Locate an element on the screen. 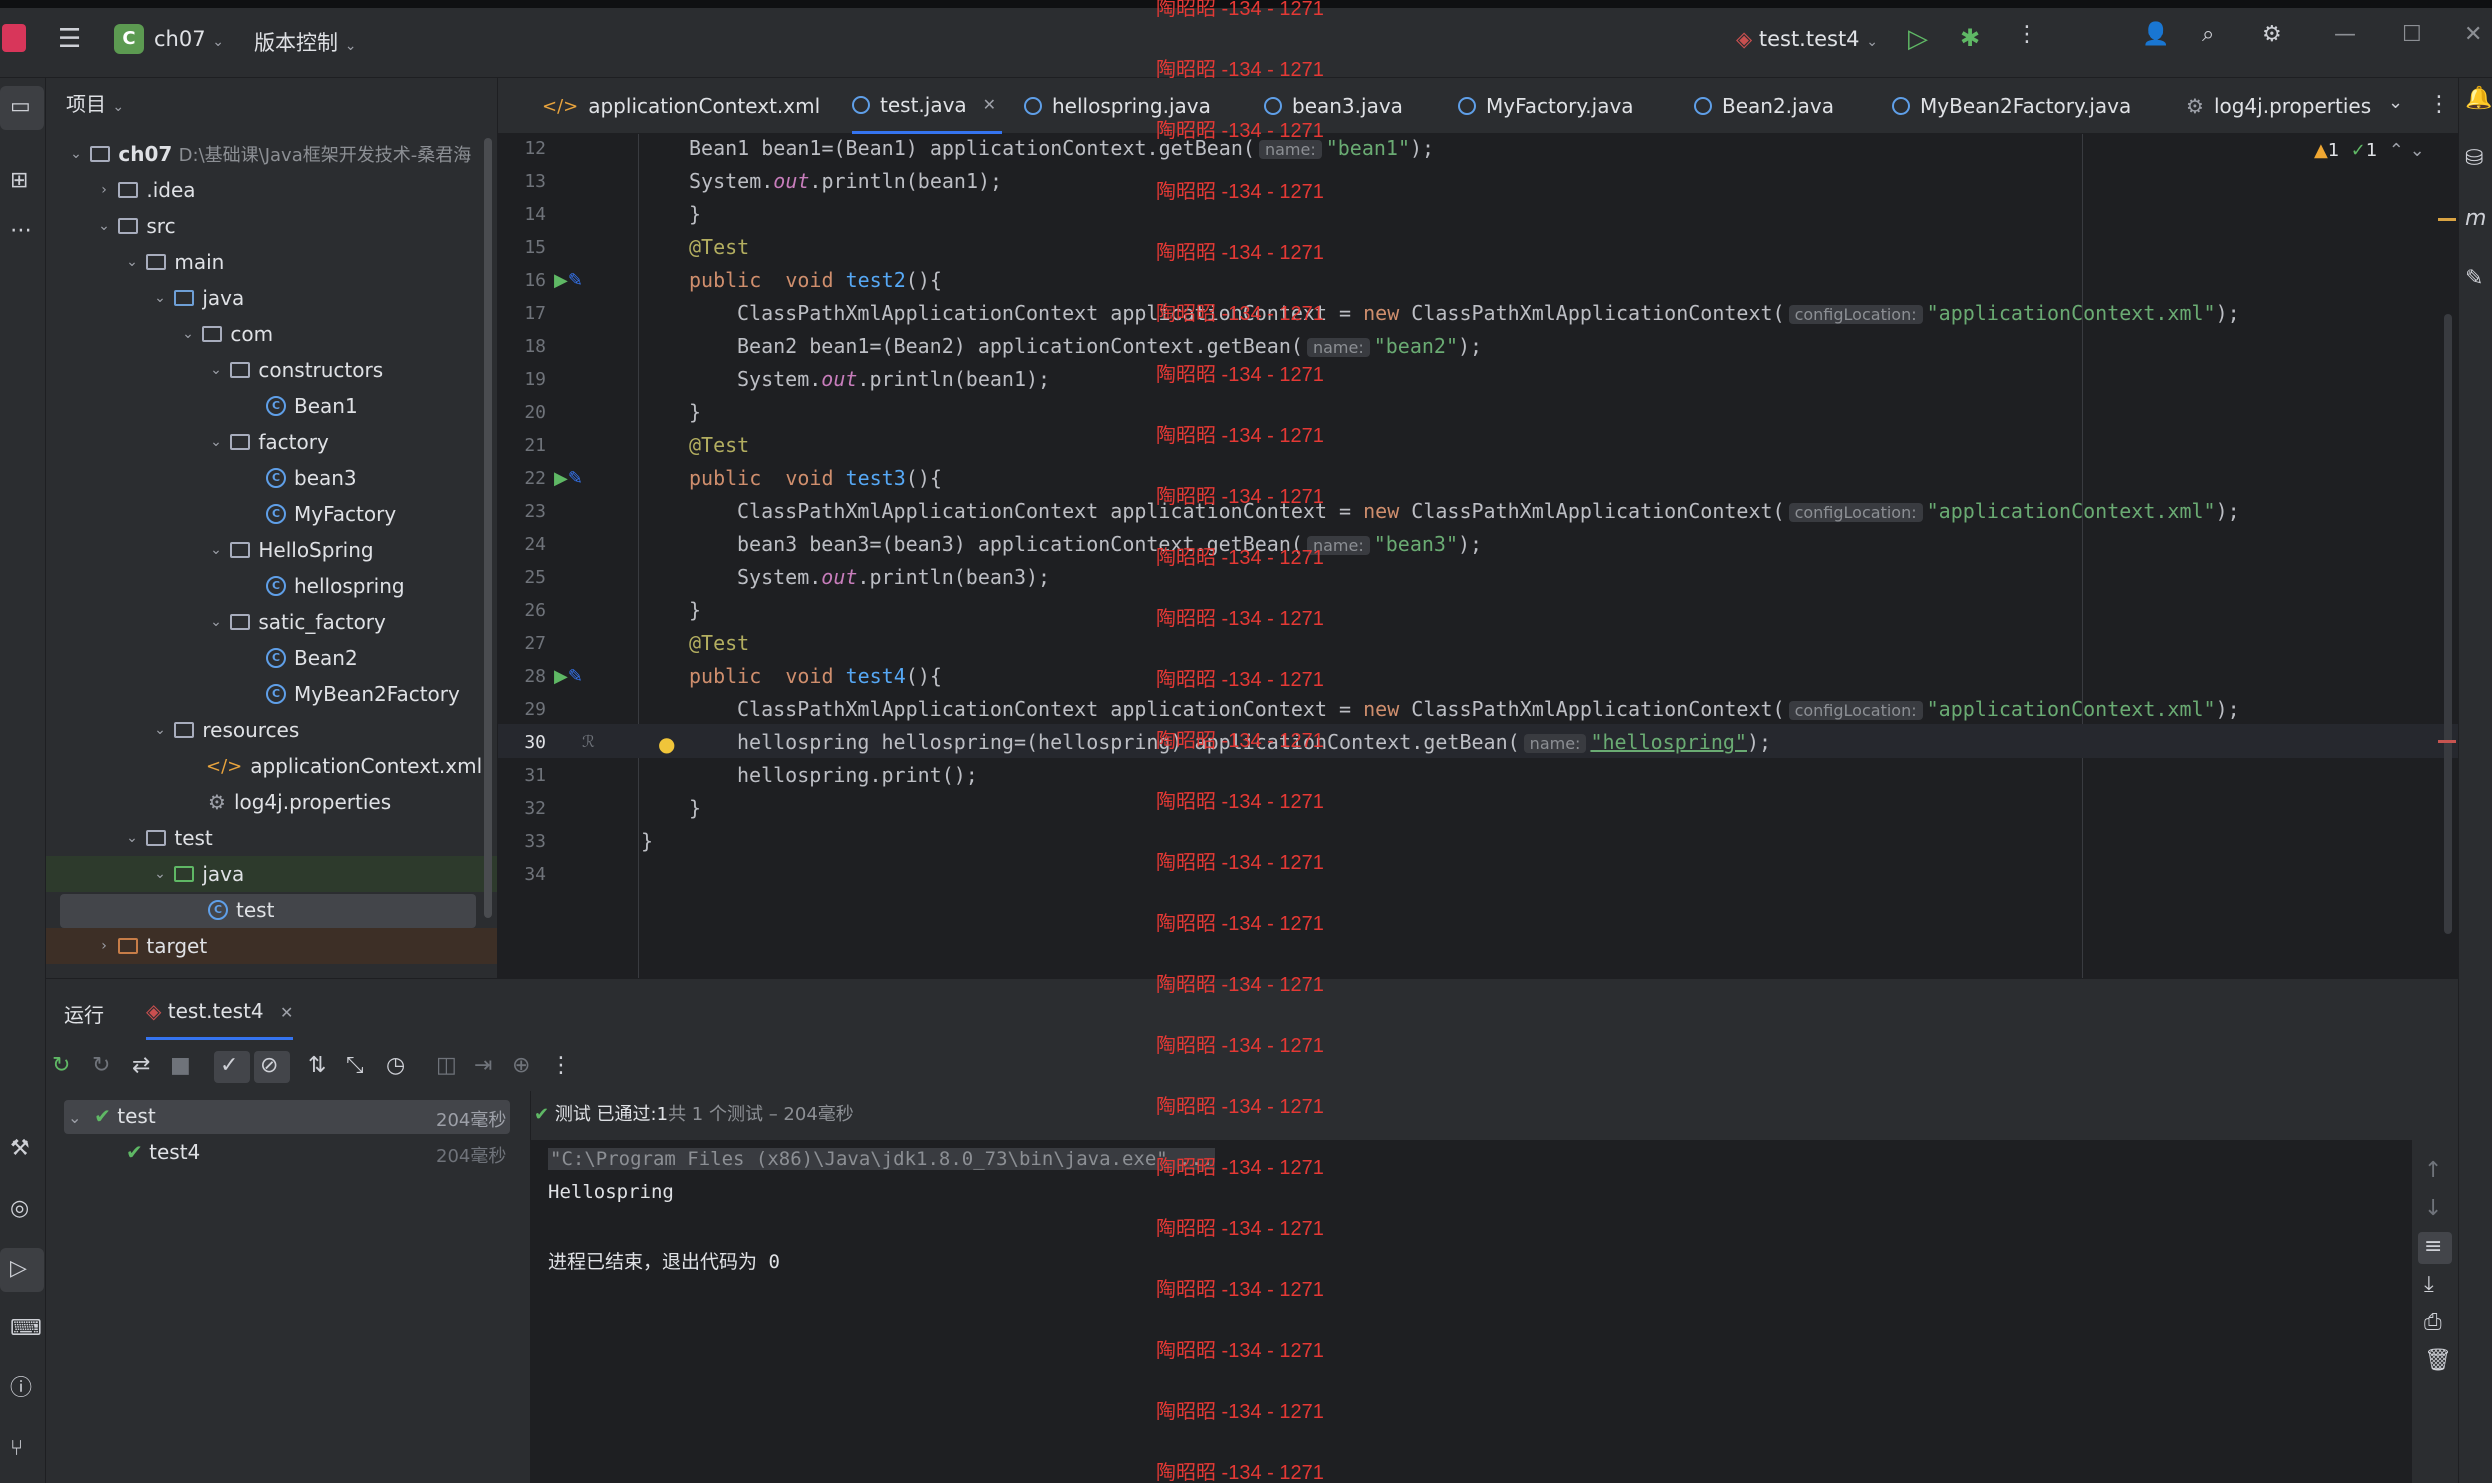 Image resolution: width=2492 pixels, height=1483 pixels. tab-log4j-properties: ⚙ log4j.properties is located at coordinates (2278, 106).